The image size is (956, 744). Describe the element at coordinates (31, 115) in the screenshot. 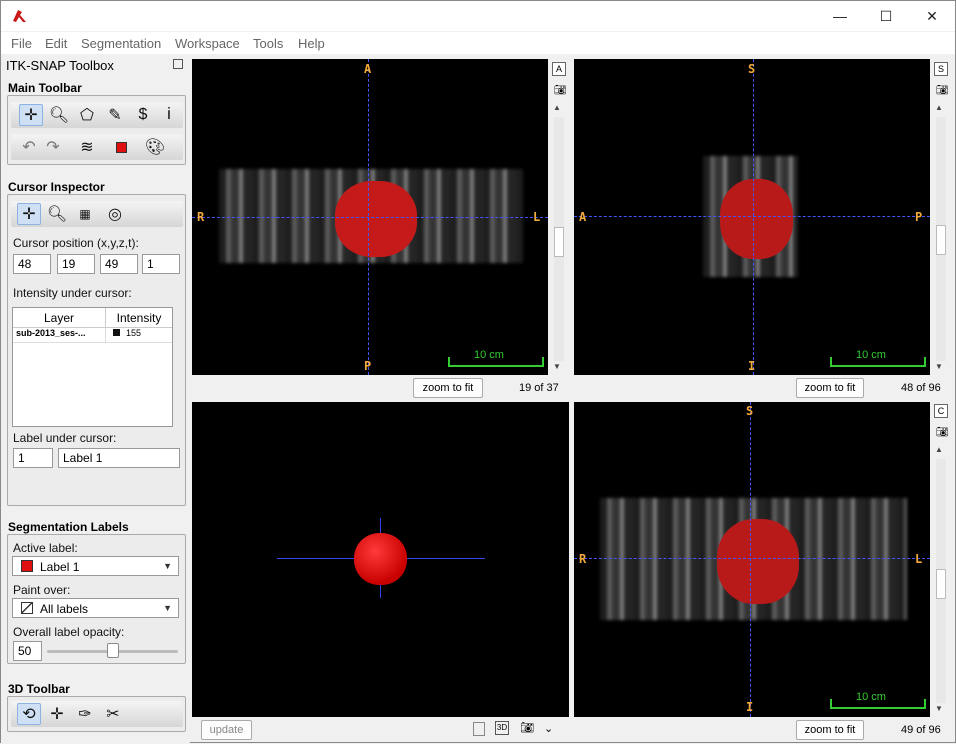

I see `crosshair-tool-icon: ✛` at that location.